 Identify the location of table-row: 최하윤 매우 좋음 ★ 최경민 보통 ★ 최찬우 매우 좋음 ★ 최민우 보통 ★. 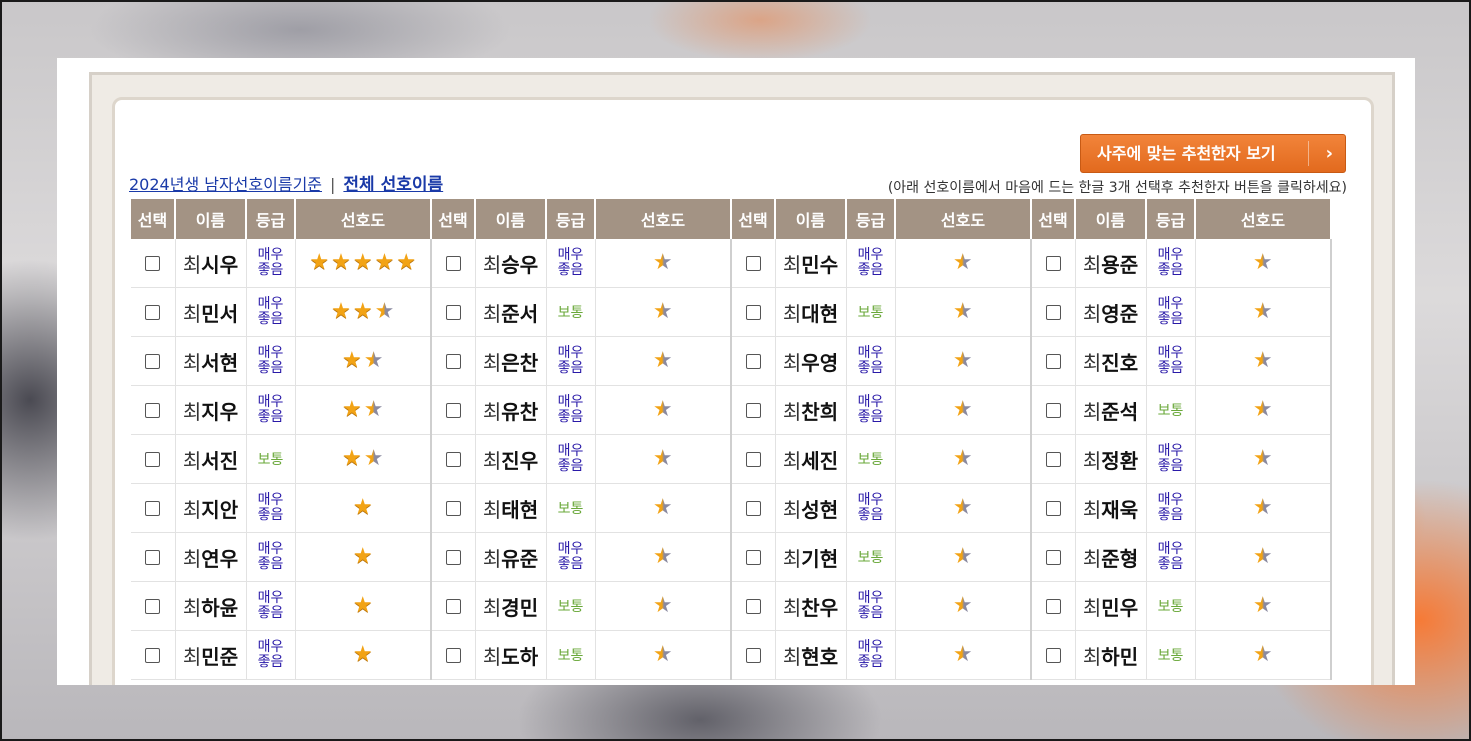
(731, 606).